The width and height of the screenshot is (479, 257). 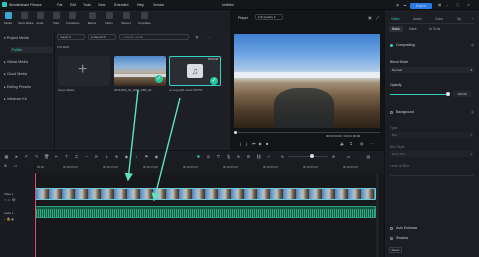 I want to click on arrow-audio-to-track, so click(x=166, y=149).